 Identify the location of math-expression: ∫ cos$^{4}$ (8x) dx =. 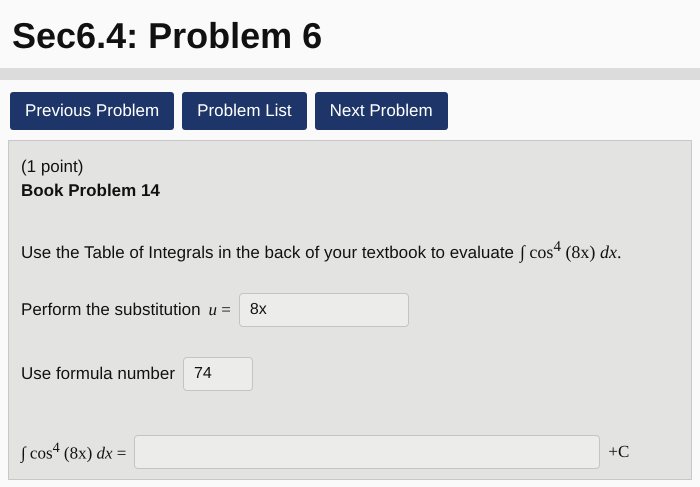
(73, 452).